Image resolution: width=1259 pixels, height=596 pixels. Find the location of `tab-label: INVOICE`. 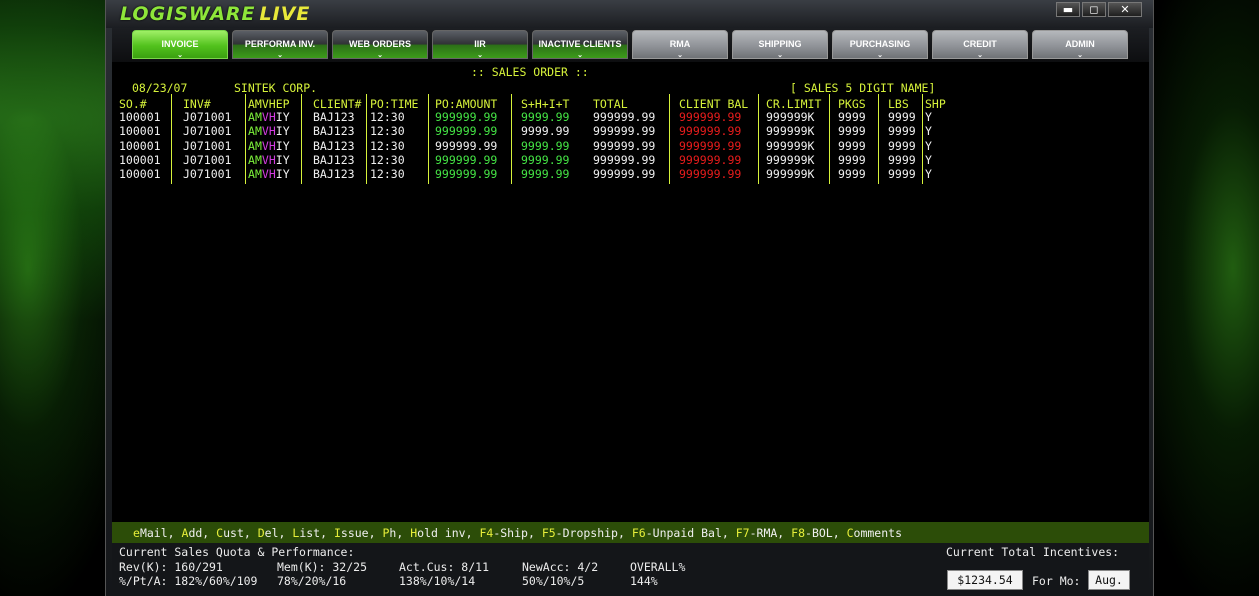

tab-label: INVOICE is located at coordinates (180, 44).